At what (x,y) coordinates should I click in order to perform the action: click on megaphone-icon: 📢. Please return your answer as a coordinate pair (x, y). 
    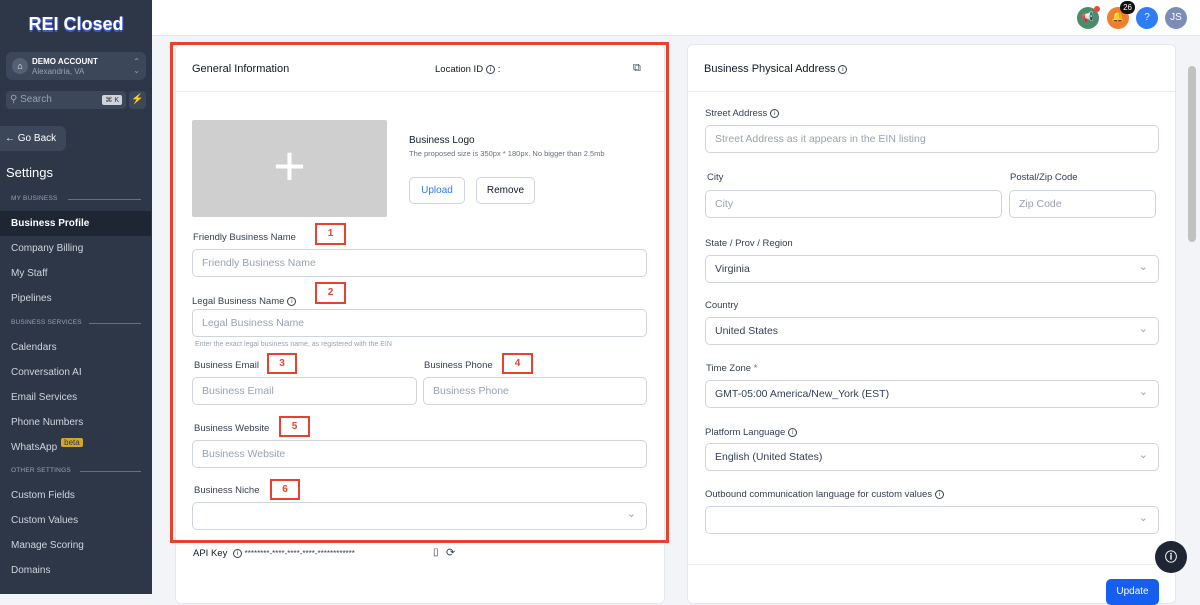
    Looking at the image, I should click on (1088, 17).